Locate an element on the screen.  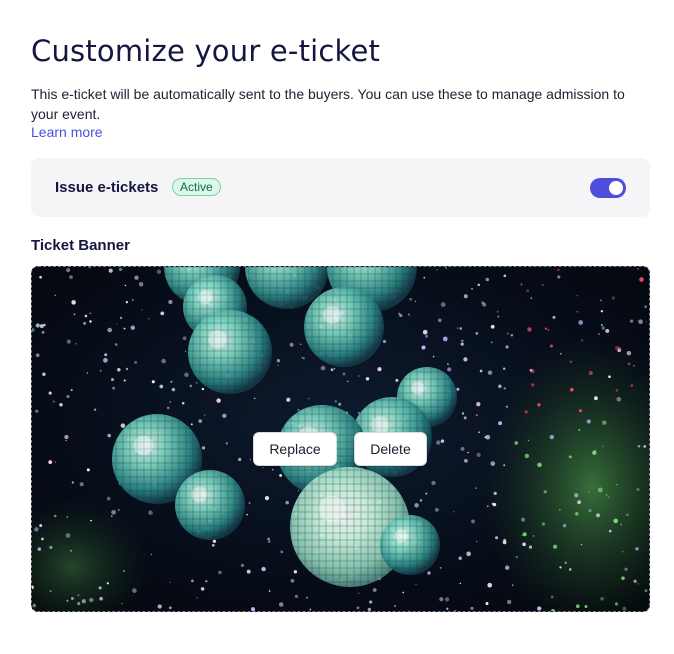
learn-more-link: Learn more is located at coordinates (67, 132).